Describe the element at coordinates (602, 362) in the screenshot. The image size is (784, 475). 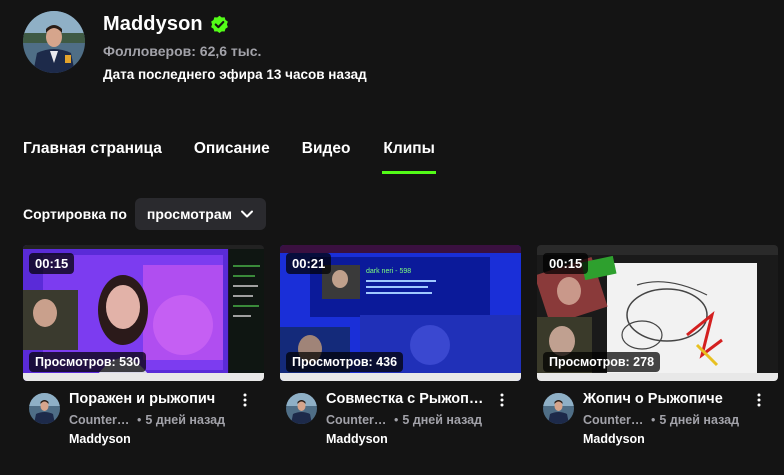
I see `clip-views: Просмотров: 278` at that location.